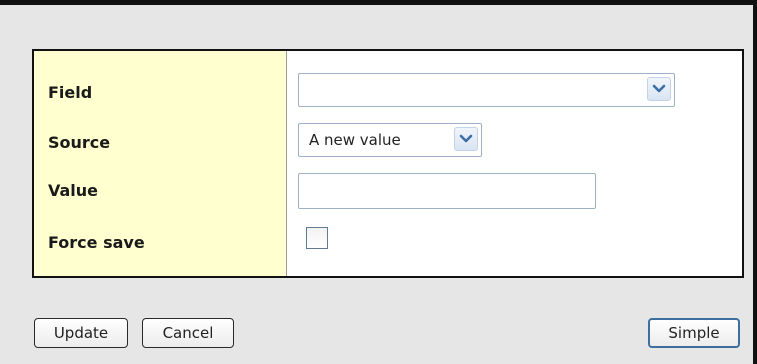 This screenshot has height=364, width=757. What do you see at coordinates (81, 333) in the screenshot?
I see `update-button: Update` at bounding box center [81, 333].